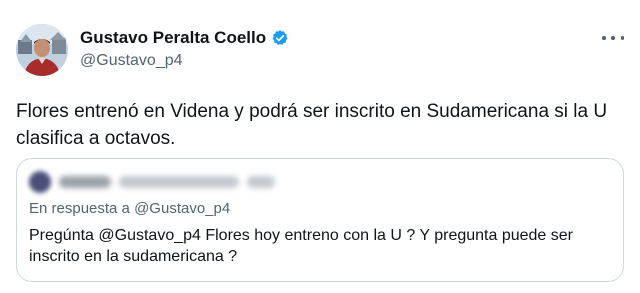 Image resolution: width=640 pixels, height=293 pixels. What do you see at coordinates (82, 208) in the screenshot?
I see `reply-prefix: En respuesta a` at bounding box center [82, 208].